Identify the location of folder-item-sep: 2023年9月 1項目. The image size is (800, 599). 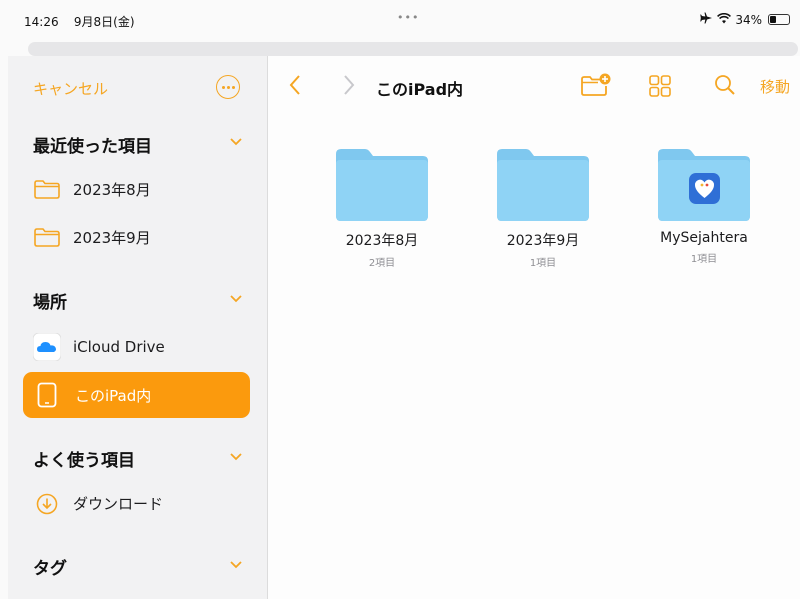
(543, 208).